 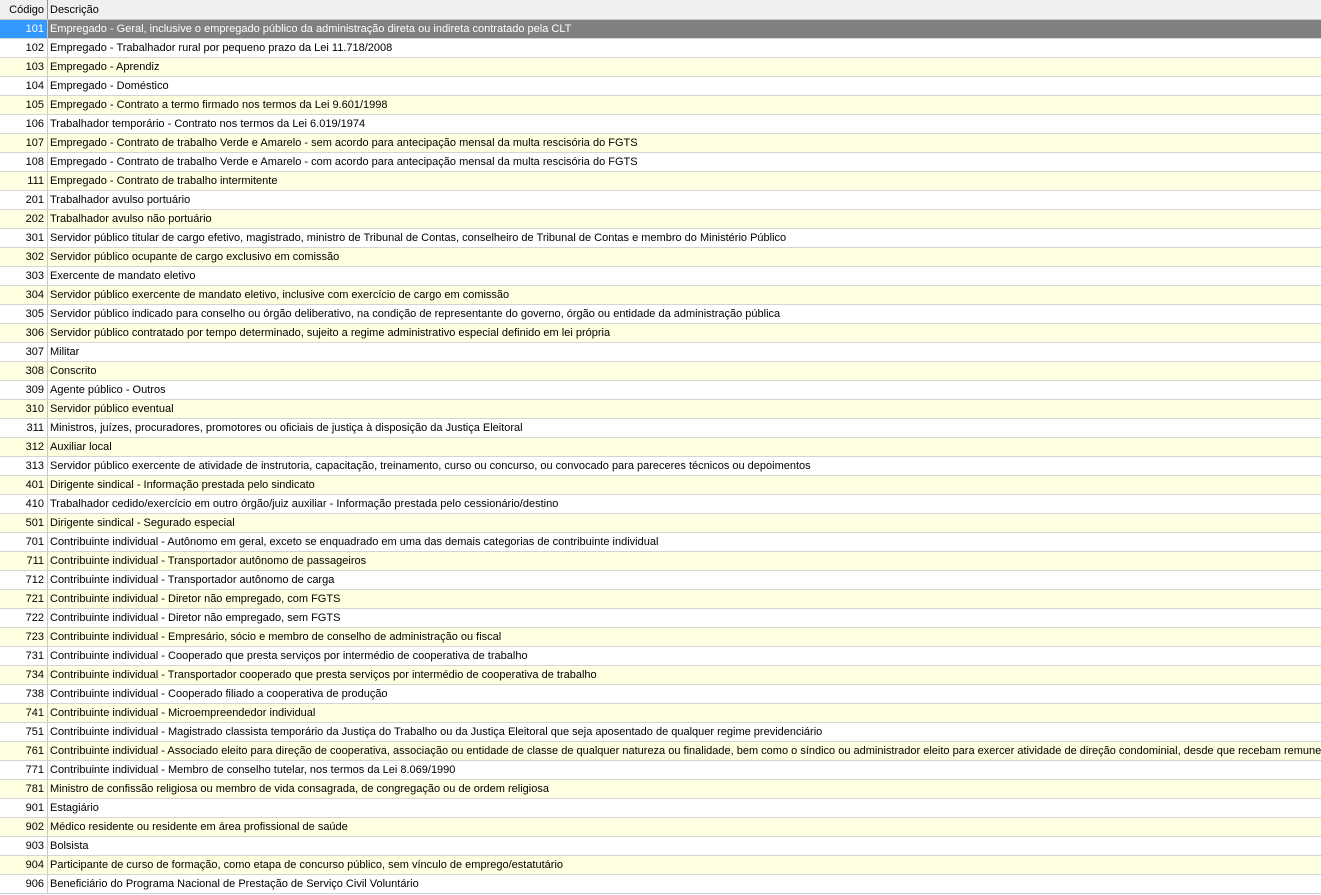 I want to click on cell-description: Exercente de mandato eletivo, so click(x=684, y=276).